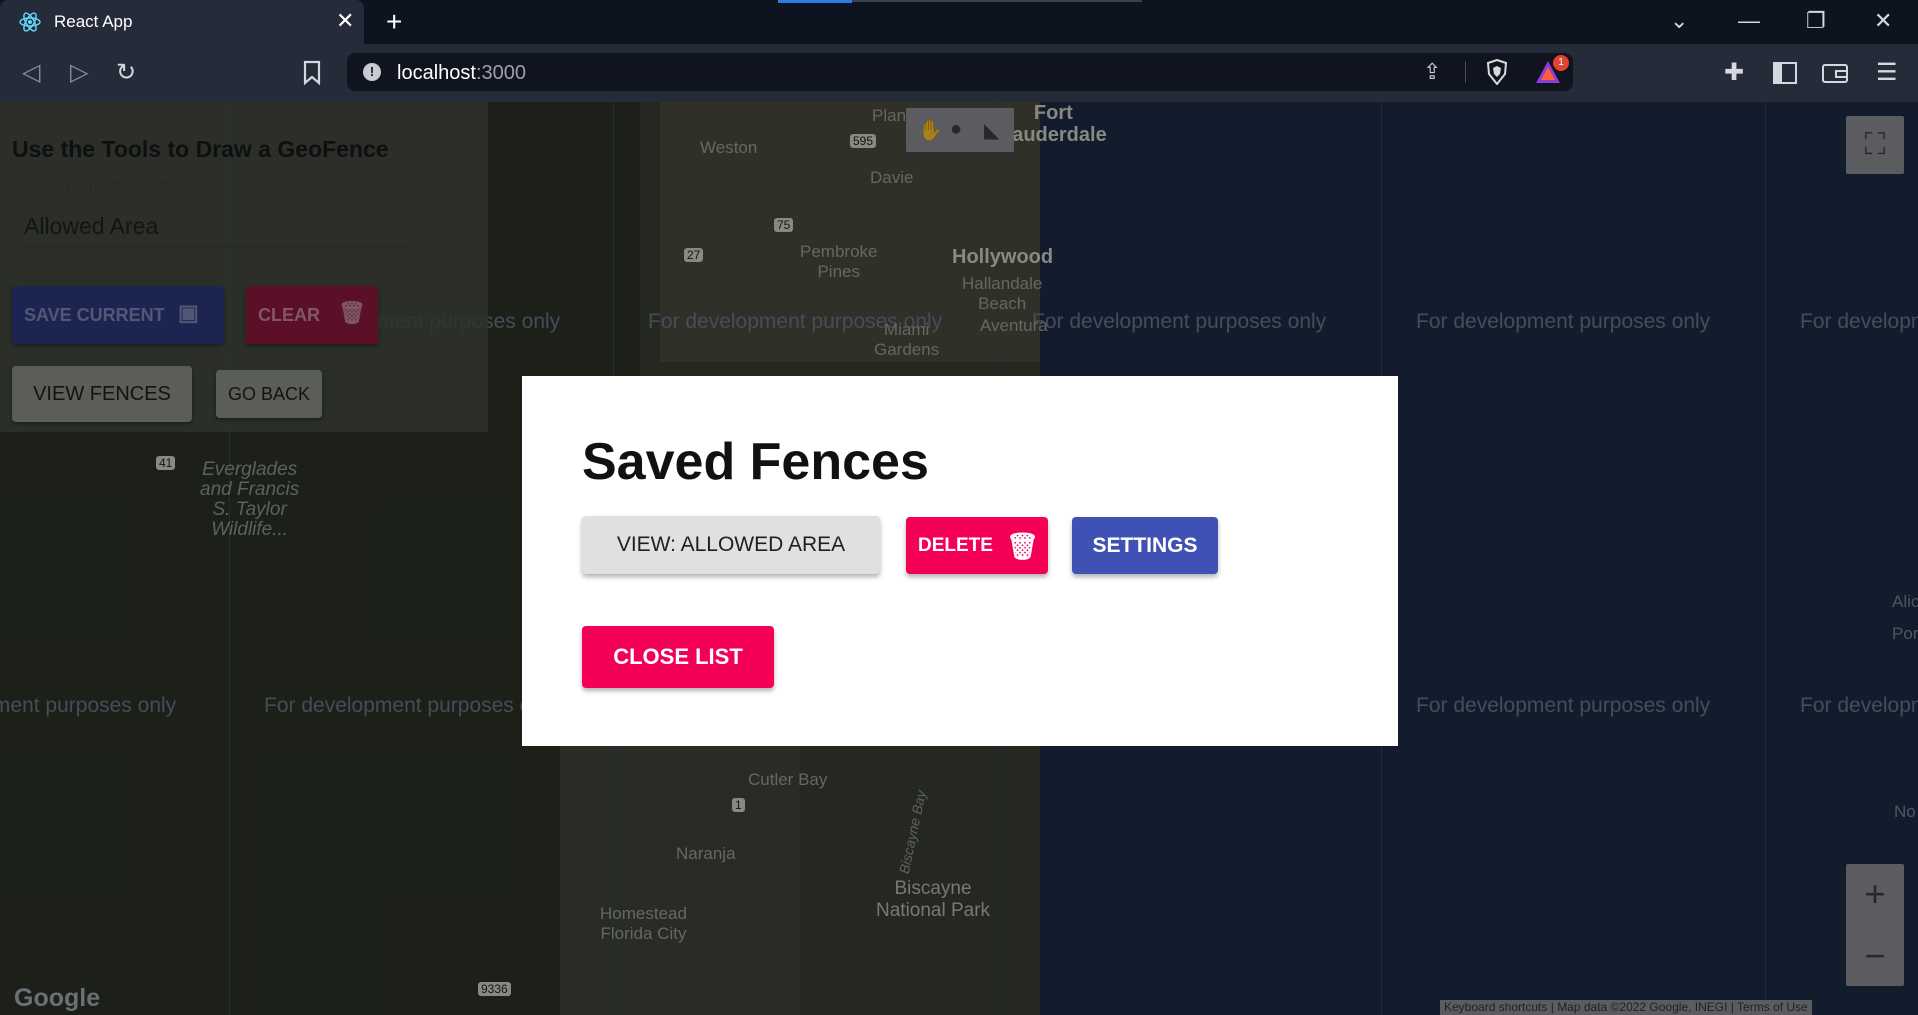  I want to click on browser-tab-bar: React App ✕ + ⌄ — ❐ ✕, so click(959, 22).